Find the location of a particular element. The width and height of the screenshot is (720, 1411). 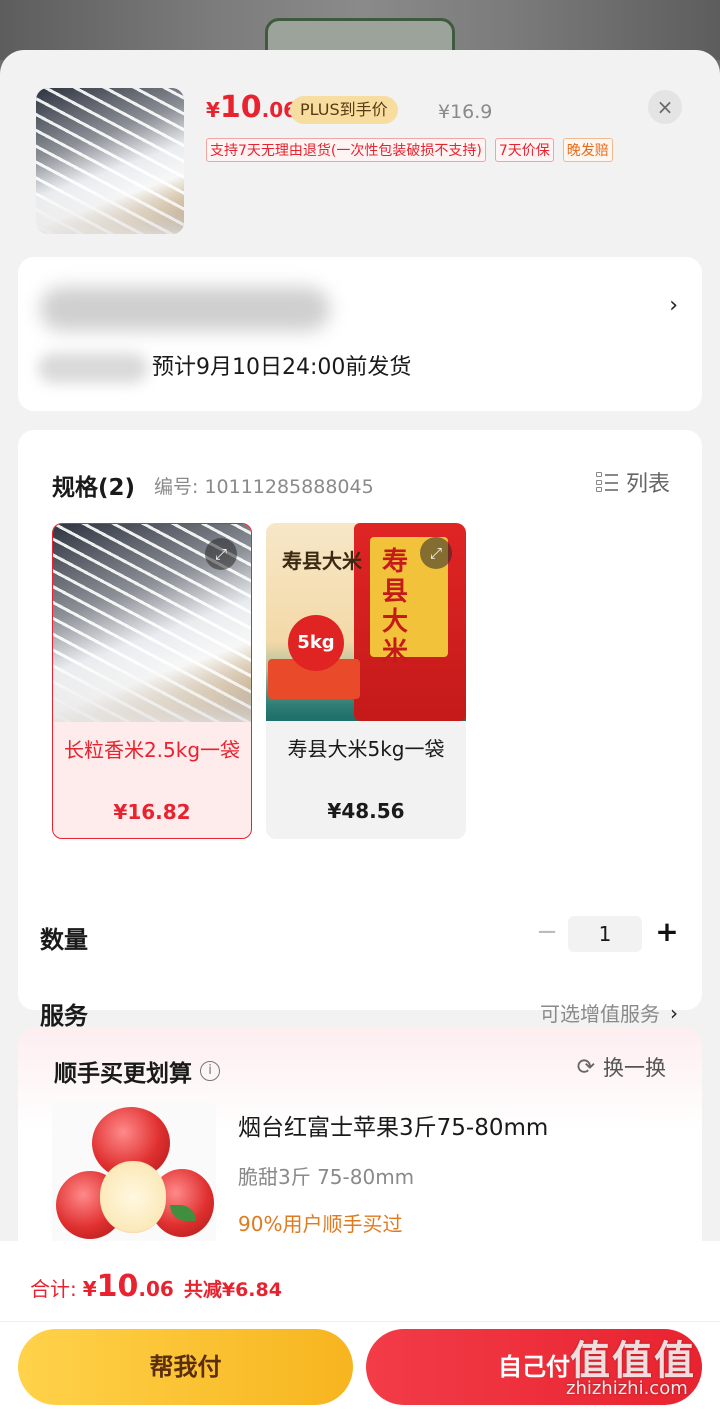

close-icon: × is located at coordinates (665, 107).